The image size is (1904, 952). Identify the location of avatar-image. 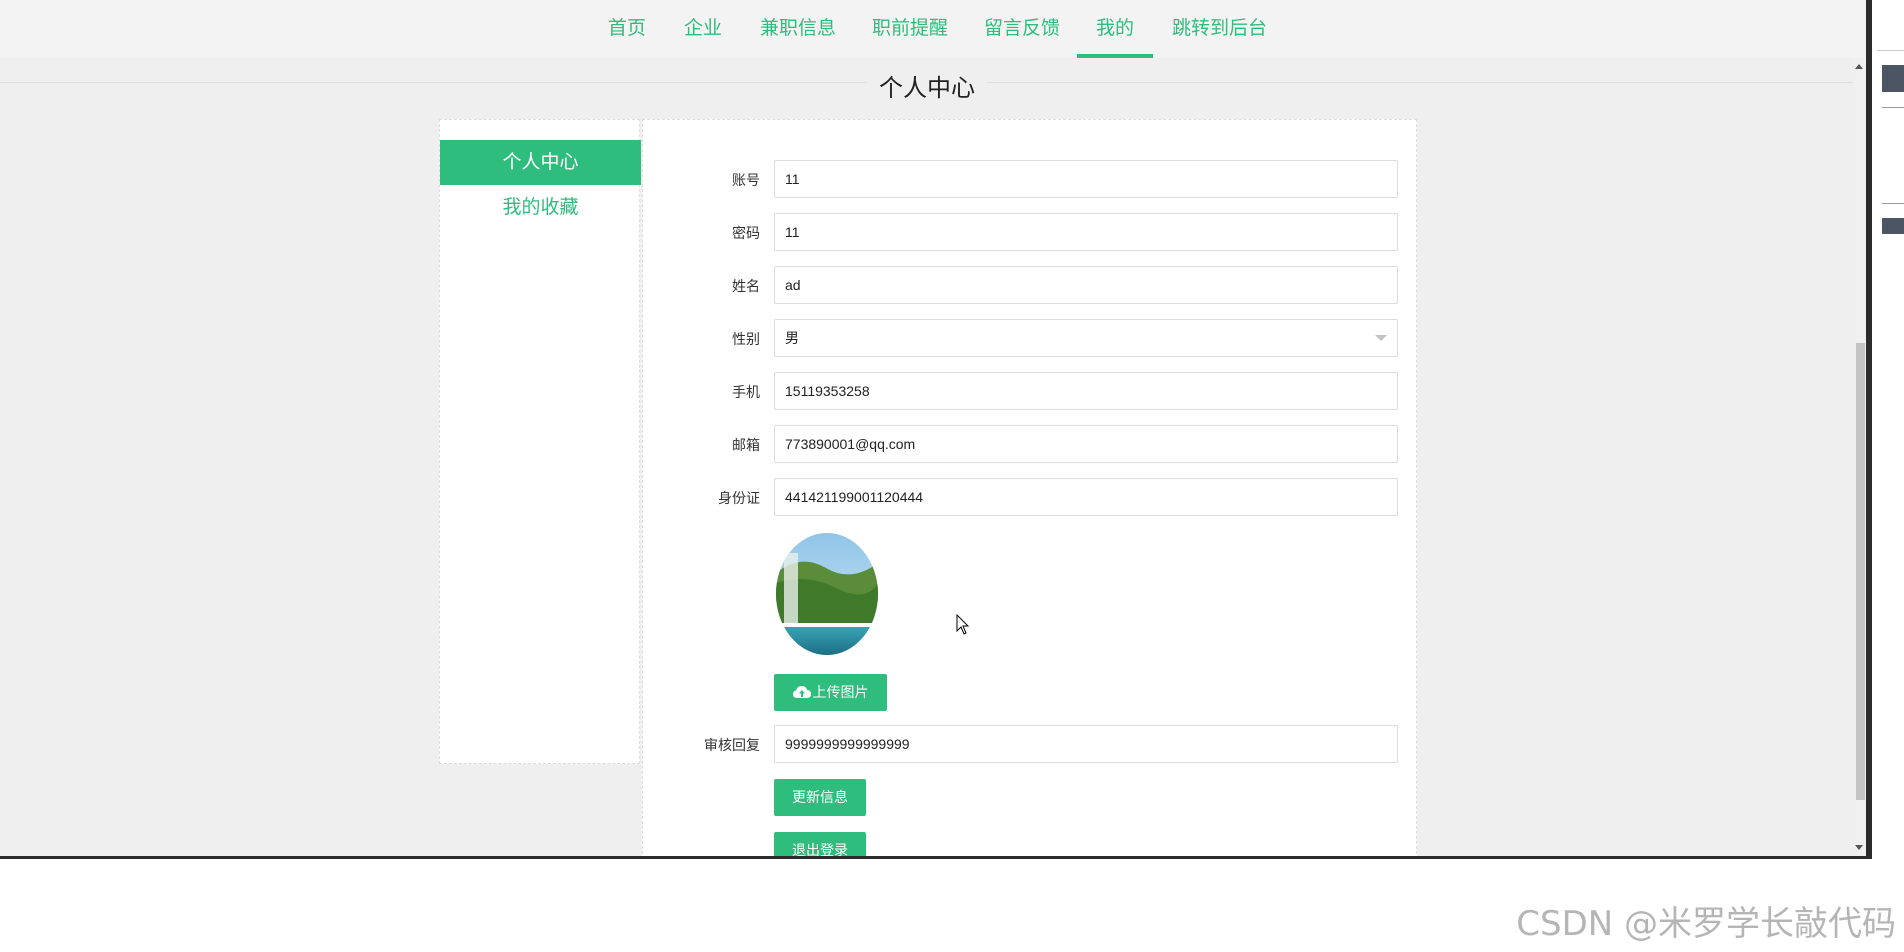
(827, 594).